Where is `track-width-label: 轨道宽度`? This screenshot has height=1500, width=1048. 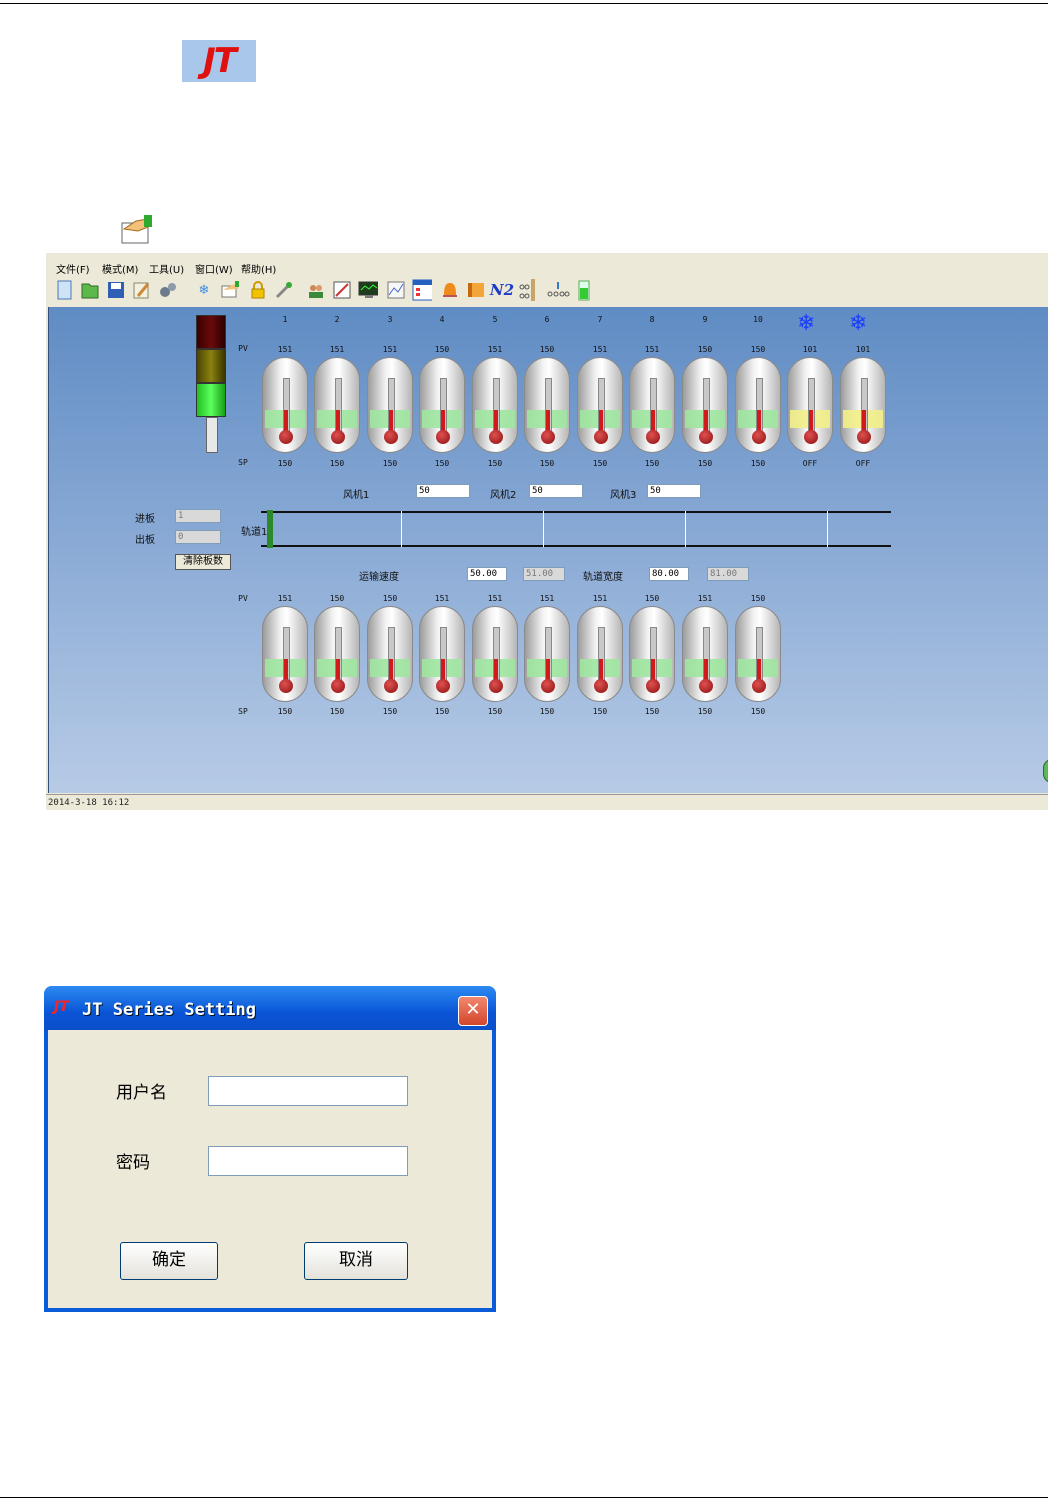 track-width-label: 轨道宽度 is located at coordinates (603, 577).